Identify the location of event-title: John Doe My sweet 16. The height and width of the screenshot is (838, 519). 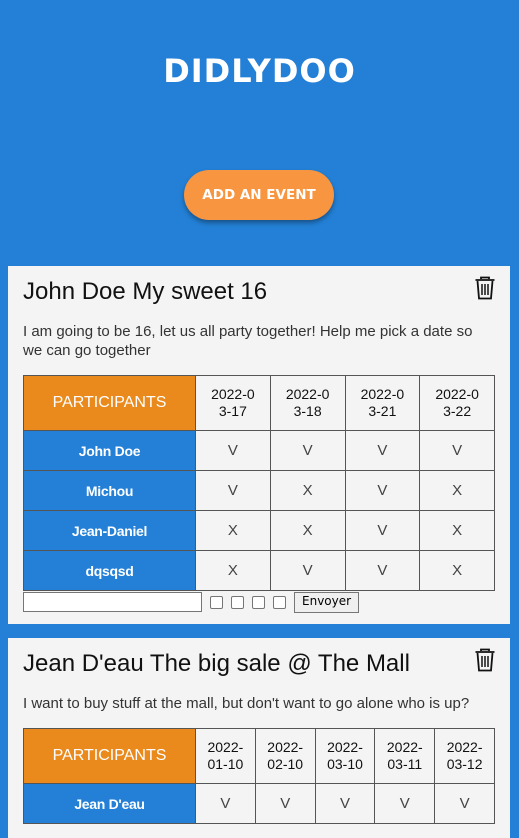
(145, 291).